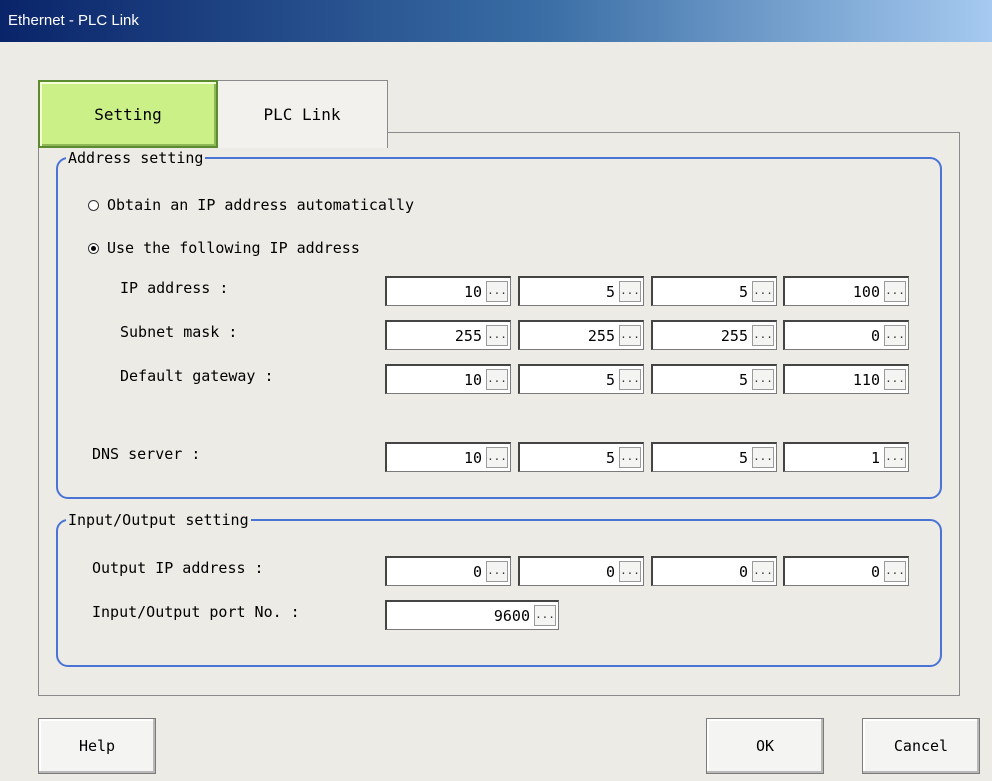 Image resolution: width=992 pixels, height=781 pixels. Describe the element at coordinates (93, 205) in the screenshot. I see `radio-off-icon` at that location.